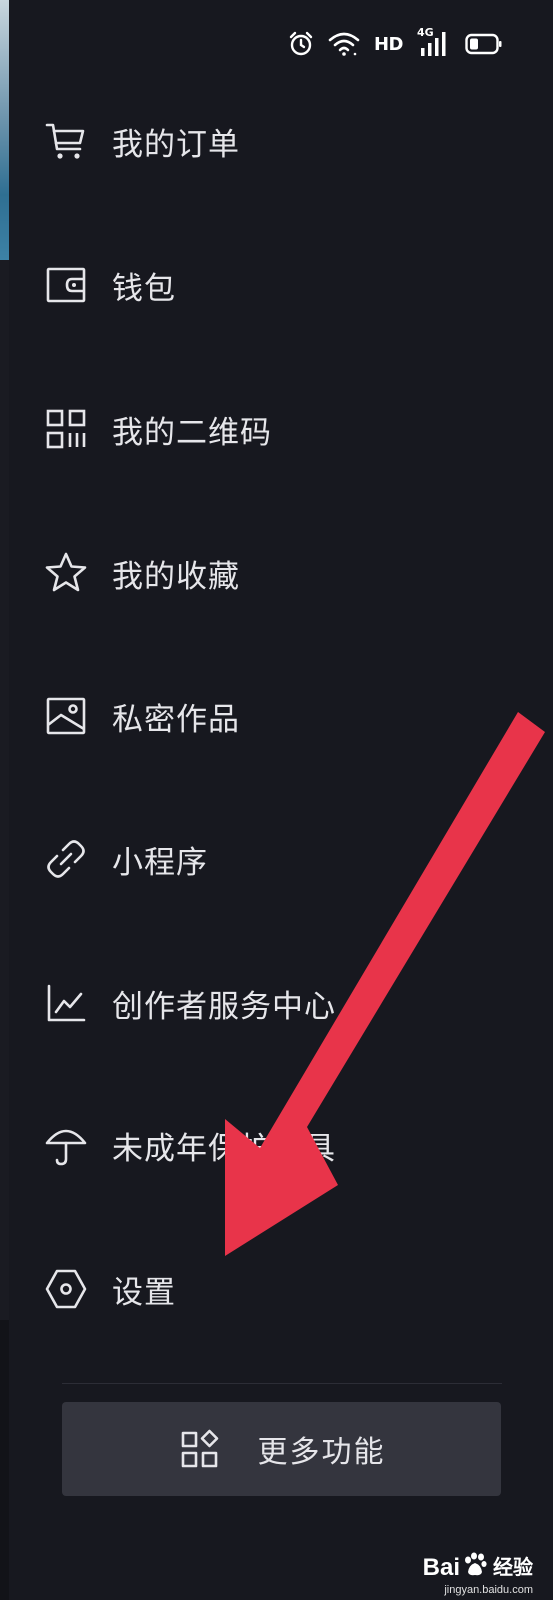 The image size is (553, 1600). Describe the element at coordinates (224, 1006) in the screenshot. I see `menu-item-label: 创作者服务中心` at that location.